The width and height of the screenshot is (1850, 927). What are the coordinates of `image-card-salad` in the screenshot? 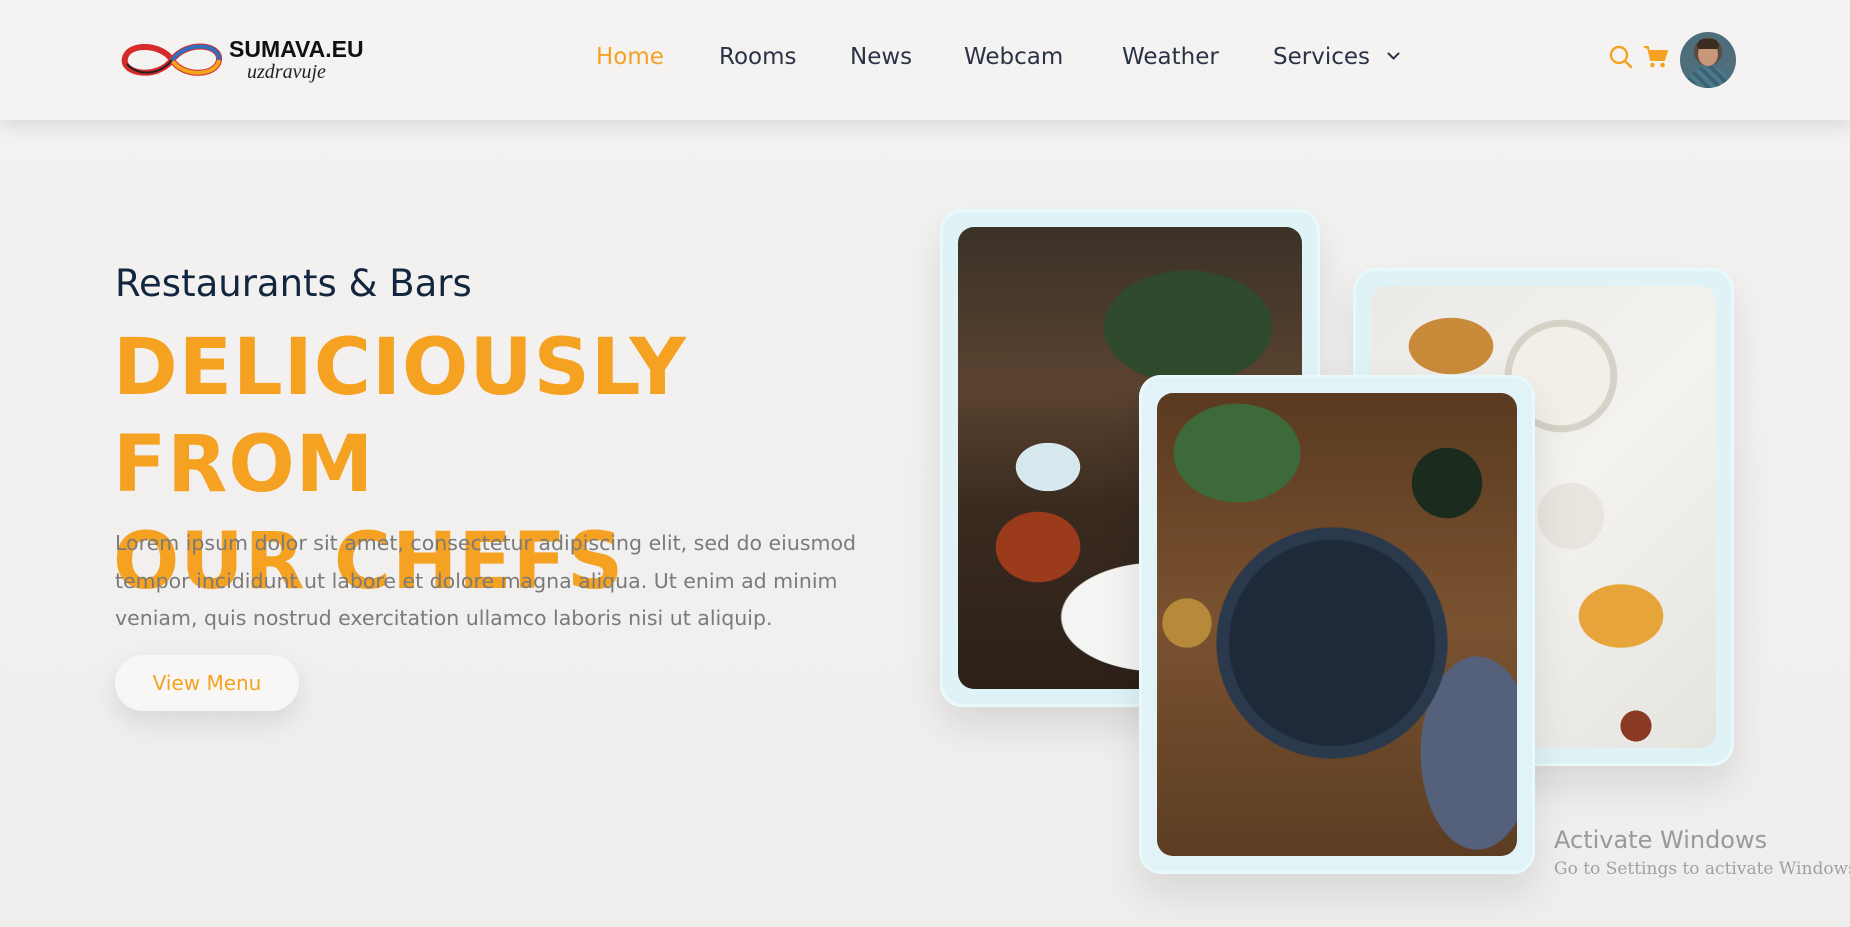 It's located at (1337, 624).